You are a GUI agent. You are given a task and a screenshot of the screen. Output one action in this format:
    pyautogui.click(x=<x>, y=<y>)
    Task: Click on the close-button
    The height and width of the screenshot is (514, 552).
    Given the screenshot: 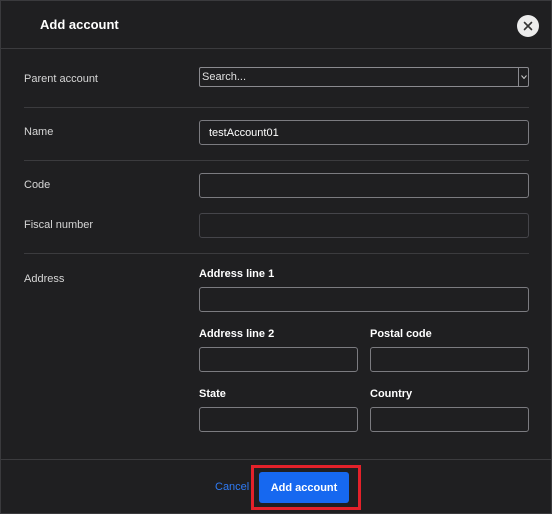 What is the action you would take?
    pyautogui.click(x=528, y=26)
    